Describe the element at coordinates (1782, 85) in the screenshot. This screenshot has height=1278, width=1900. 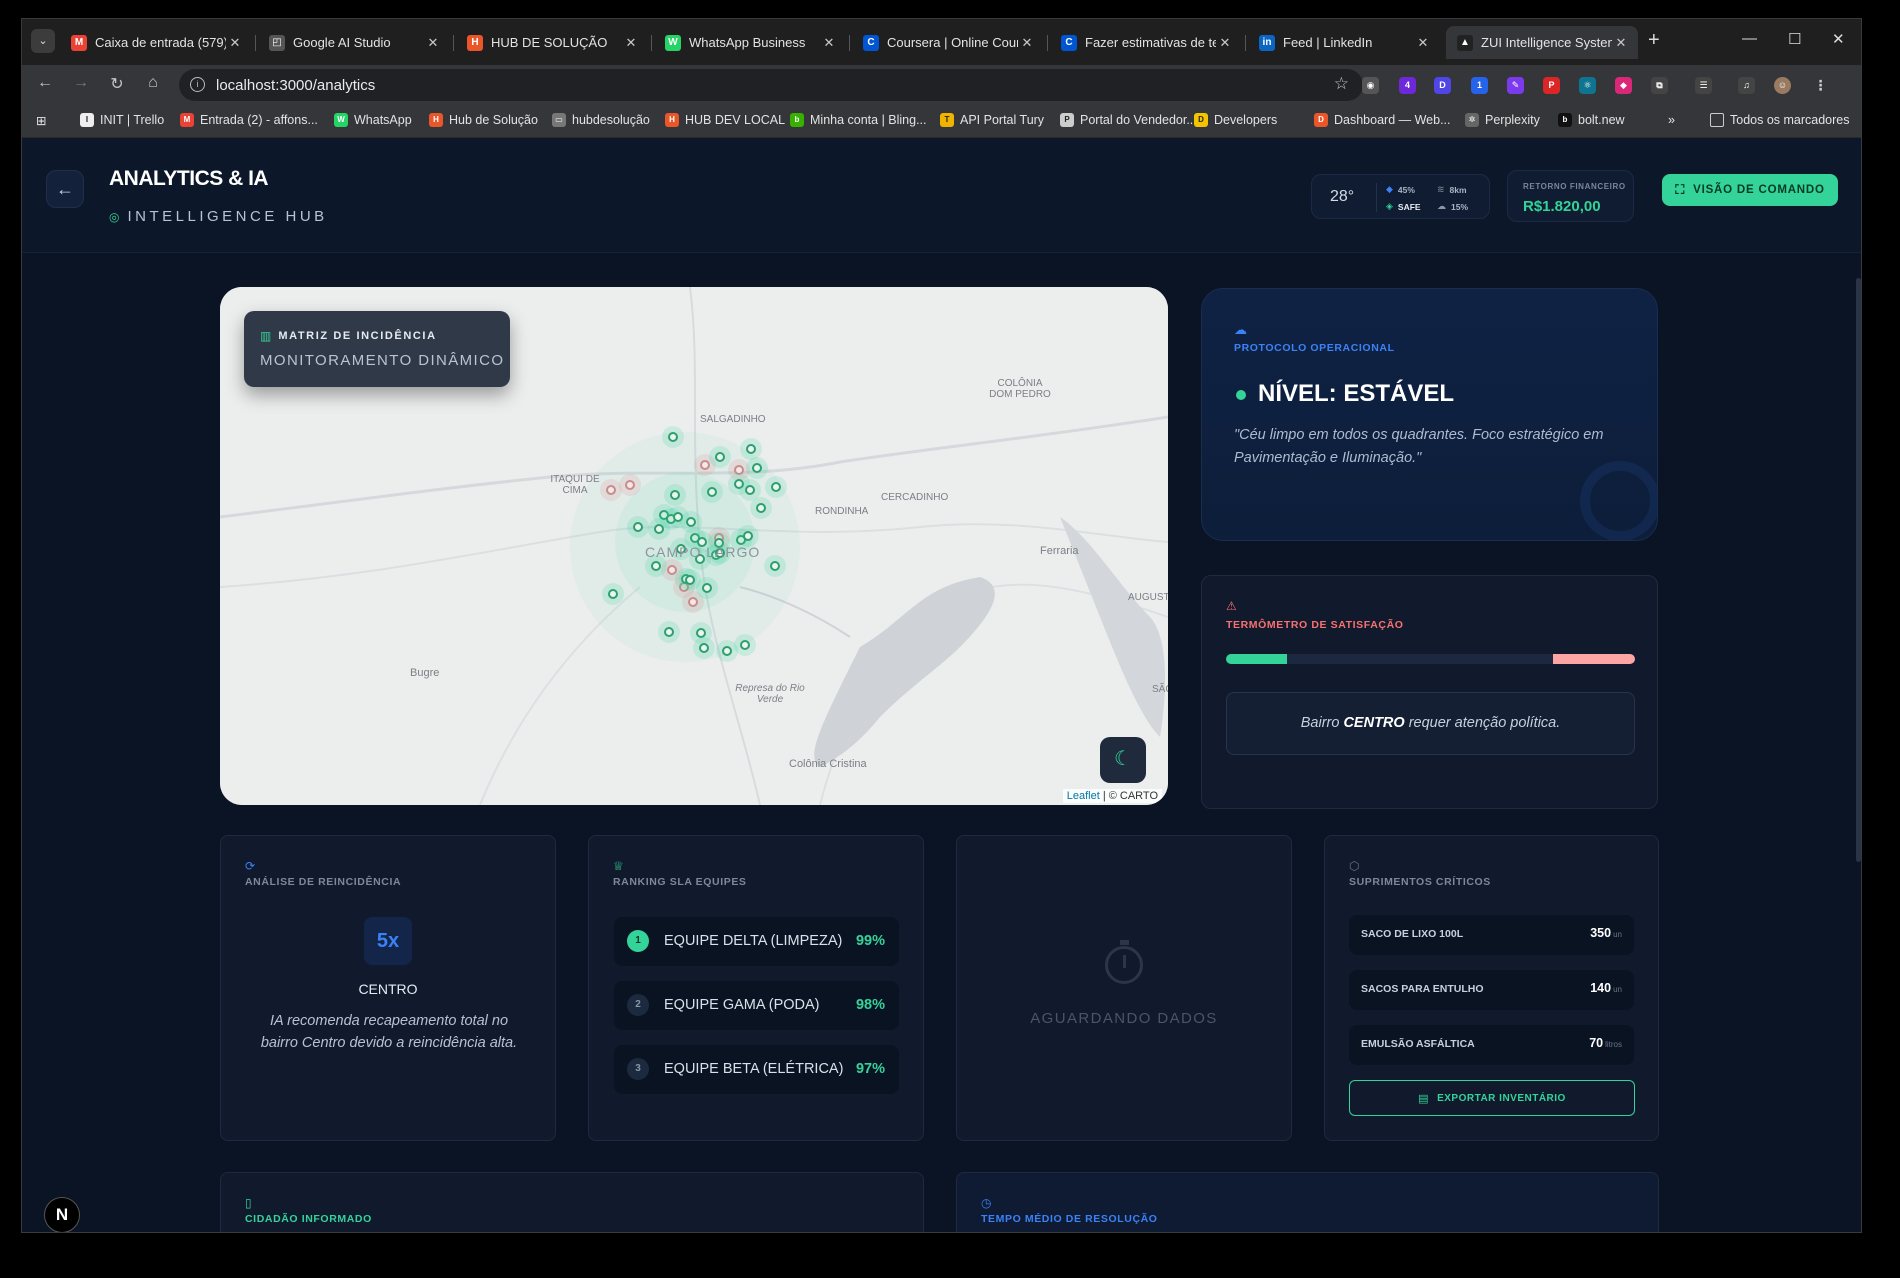
I see `profile-avatar: ☺` at that location.